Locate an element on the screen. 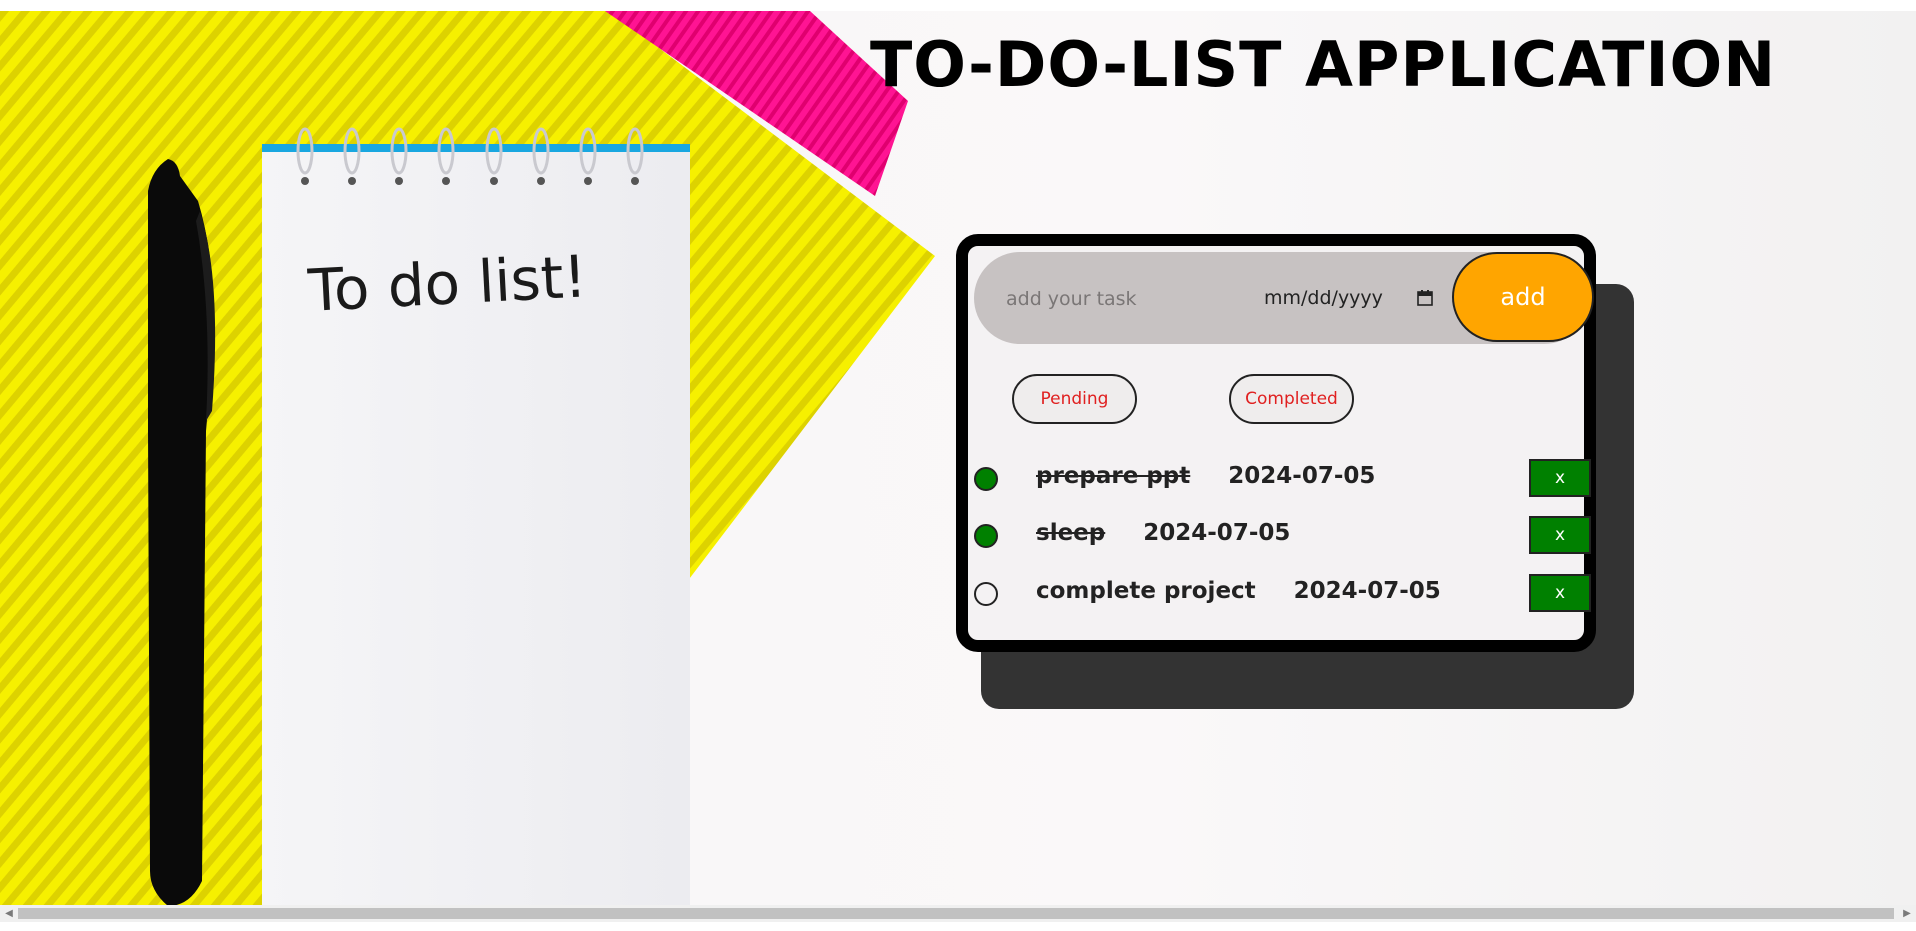 The image size is (1916, 931). scroll-right-icon: ▶ is located at coordinates (1907, 913).